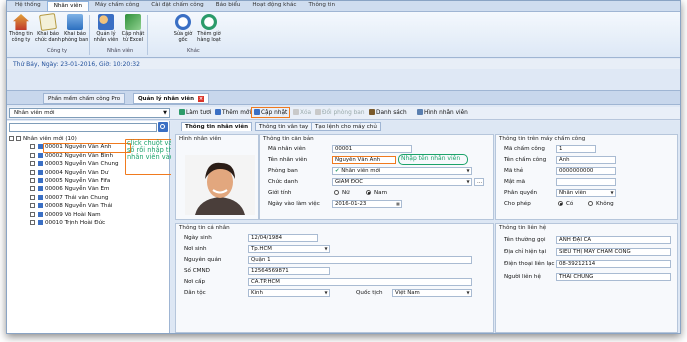 The height and width of the screenshot is (342, 687). Describe the element at coordinates (88, 223) in the screenshot. I see `tree-item: 00010 Trịnh Hoài Đức` at that location.